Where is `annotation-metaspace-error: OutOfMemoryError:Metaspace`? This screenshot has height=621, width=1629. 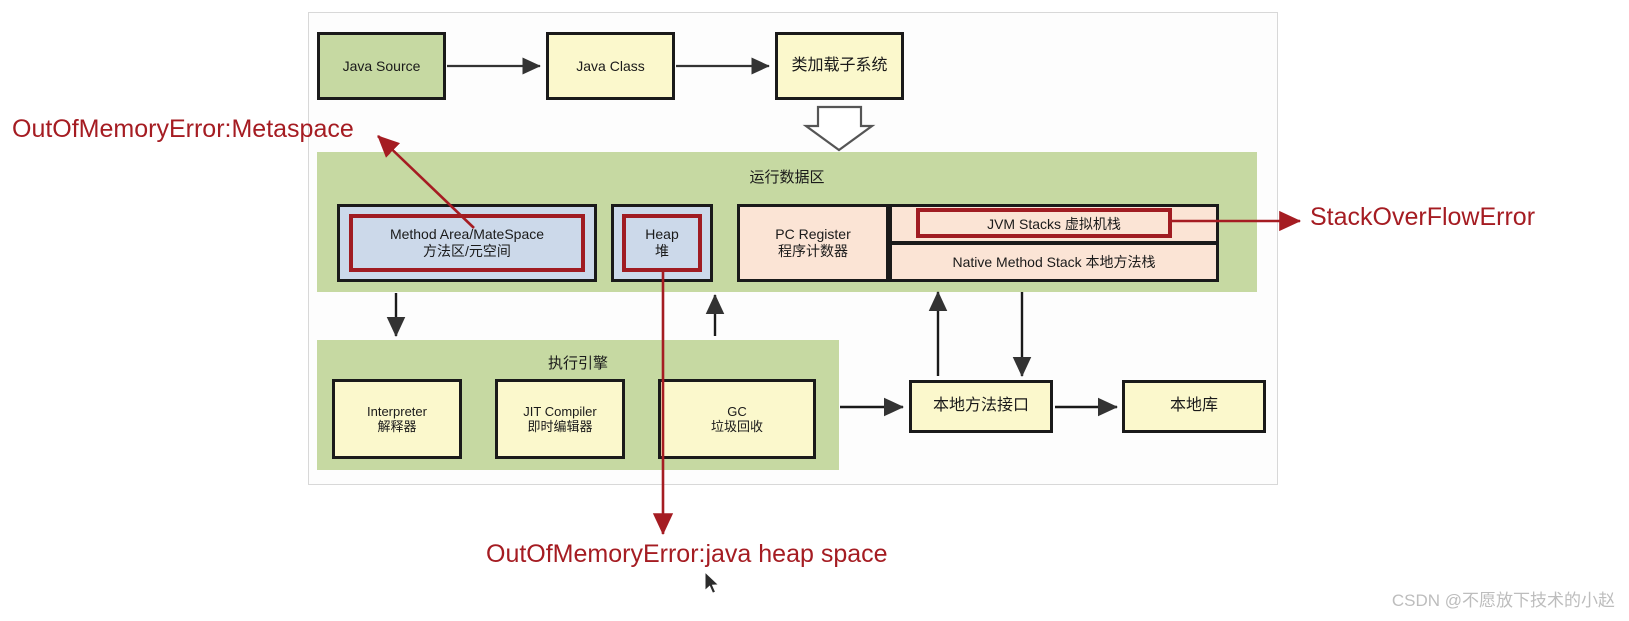 annotation-metaspace-error: OutOfMemoryError:Metaspace is located at coordinates (183, 129).